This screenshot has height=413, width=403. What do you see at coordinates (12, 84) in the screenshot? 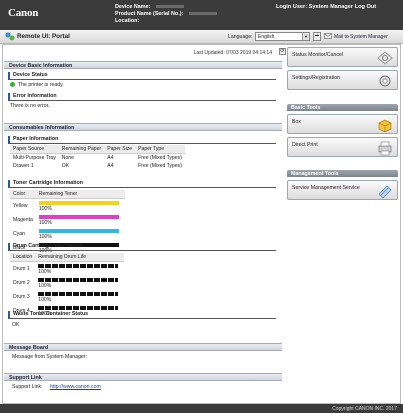
I see `status-ok-icon` at bounding box center [12, 84].